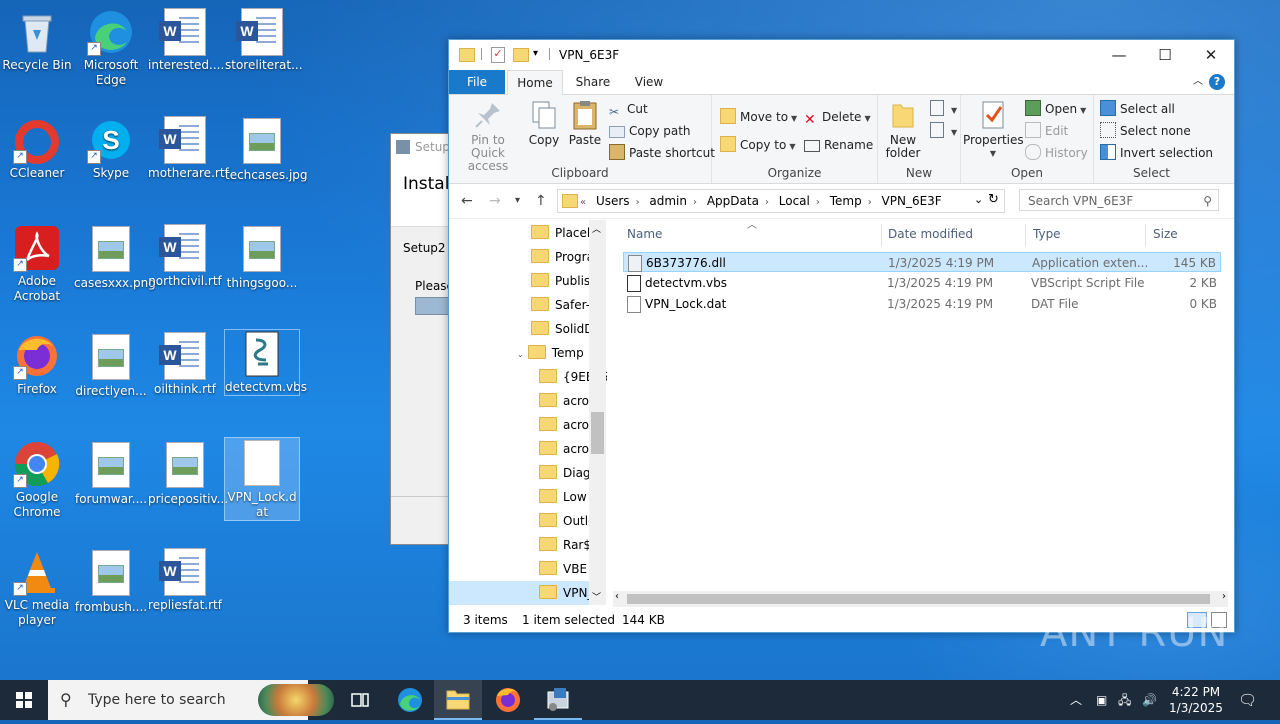 The width and height of the screenshot is (1280, 724). I want to click on taskbar-firefox, so click(508, 700).